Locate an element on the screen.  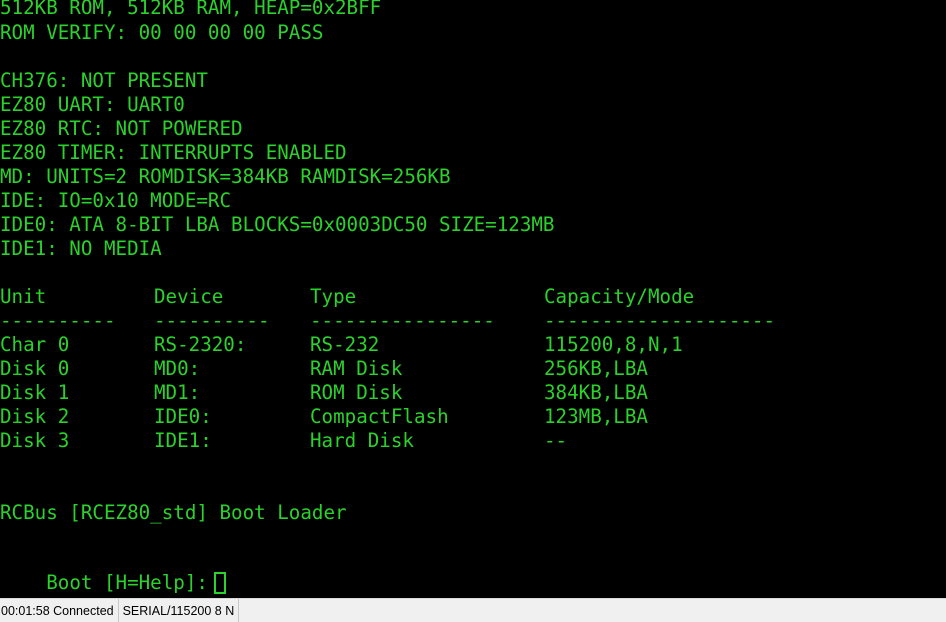
column-header-device: Device is located at coordinates (189, 296).